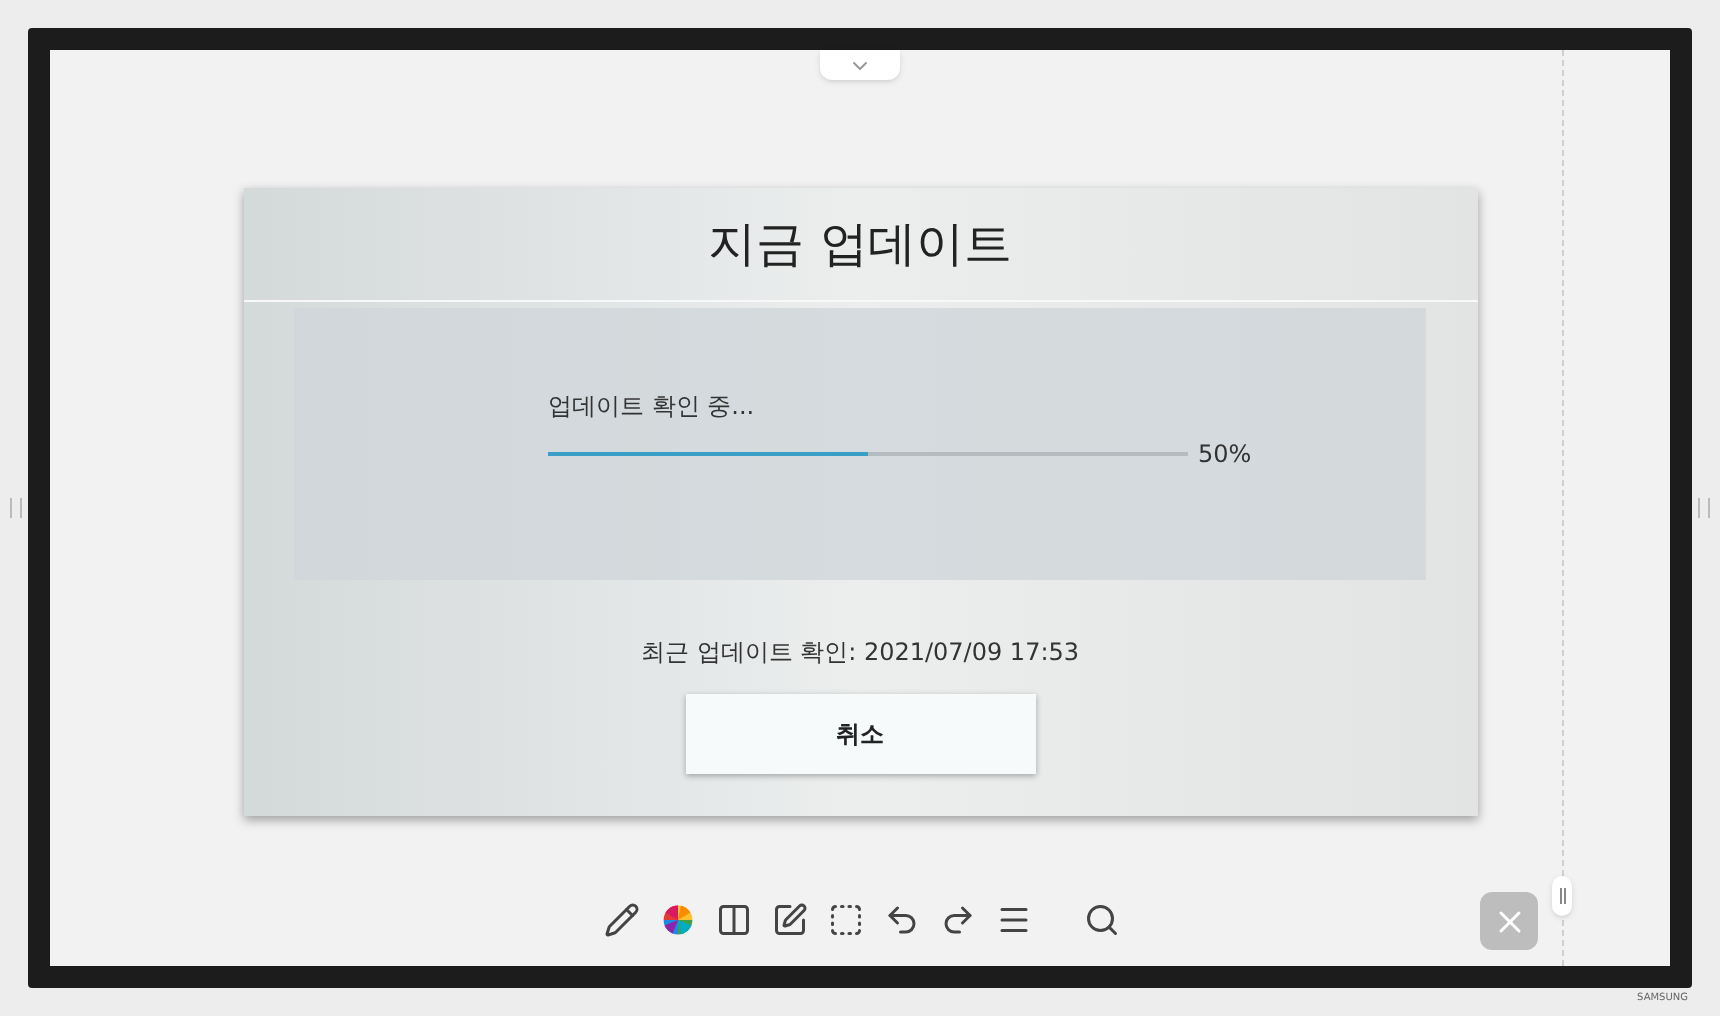  Describe the element at coordinates (1225, 455) in the screenshot. I see `progress-percent: 50%` at that location.